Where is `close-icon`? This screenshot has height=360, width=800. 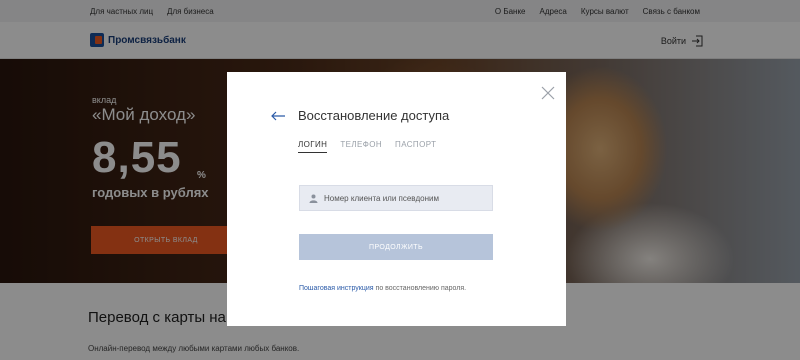
close-icon is located at coordinates (548, 93).